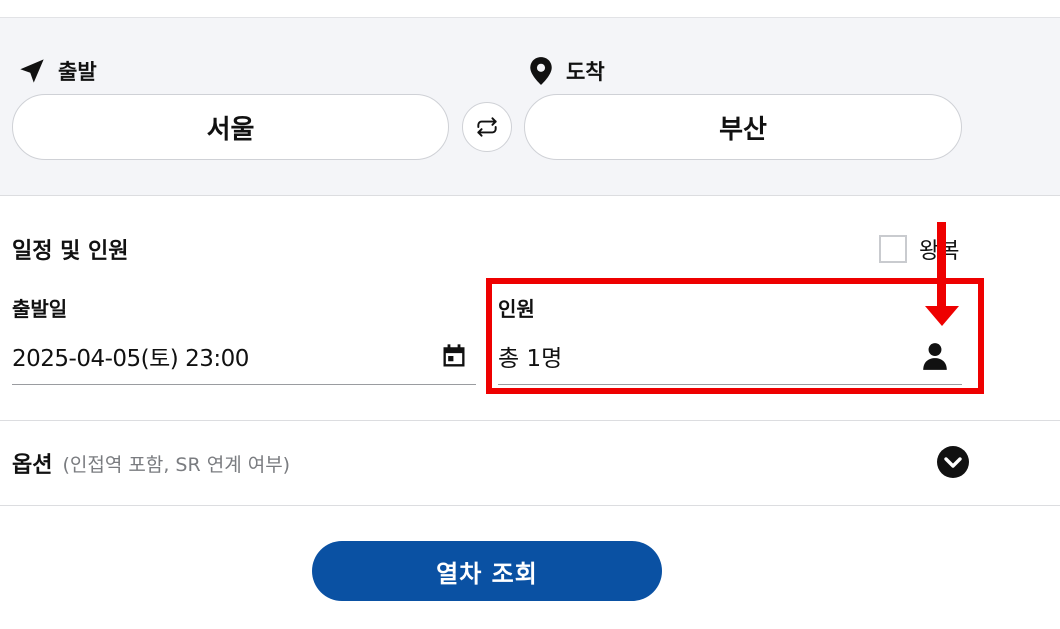  I want to click on swap-icon, so click(487, 127).